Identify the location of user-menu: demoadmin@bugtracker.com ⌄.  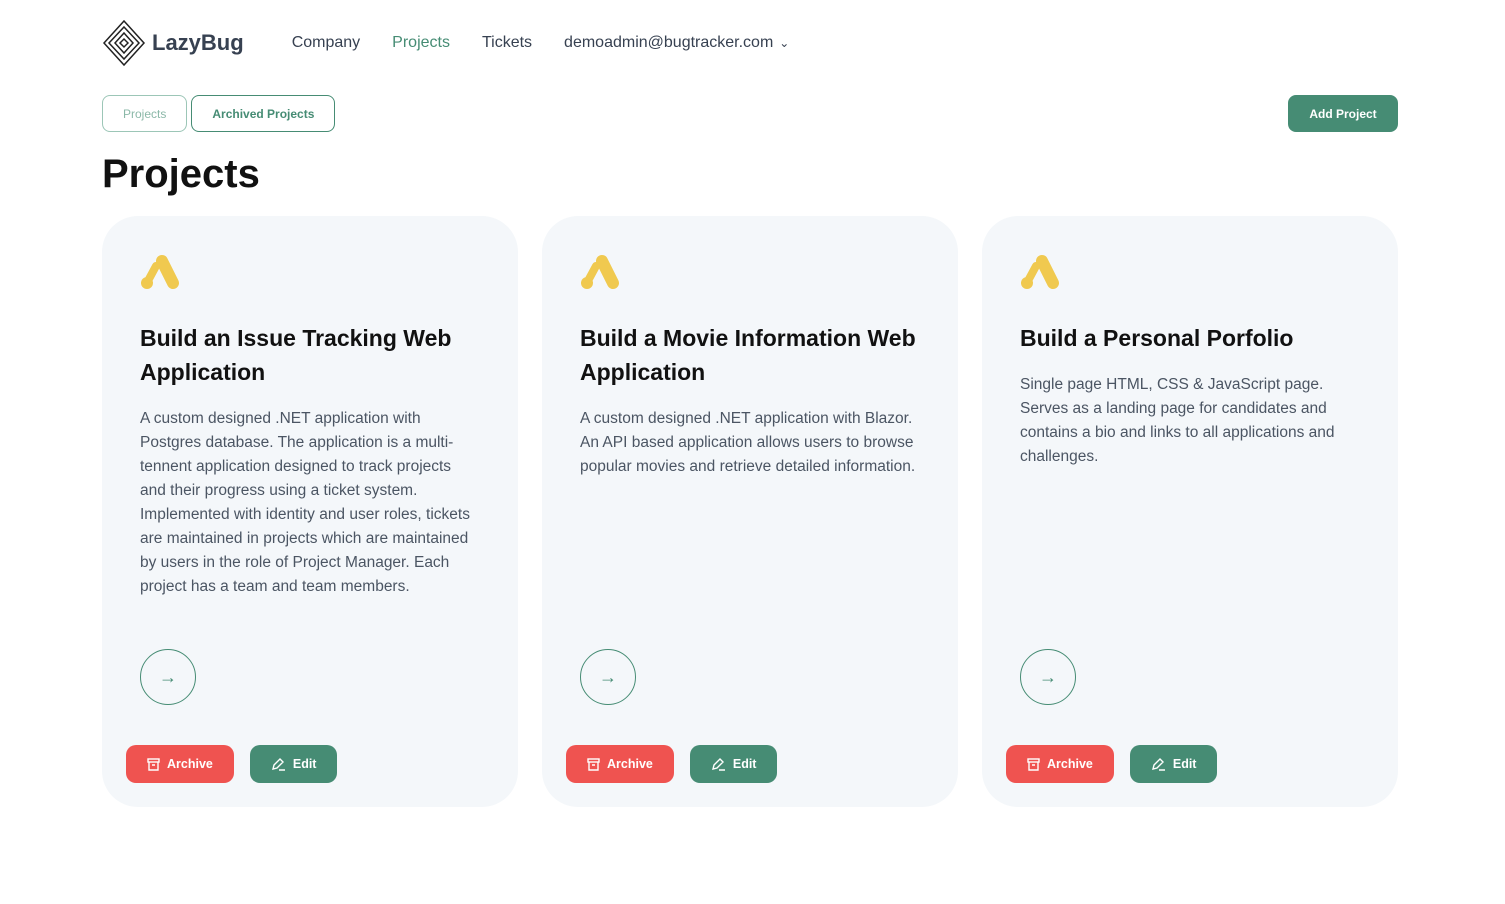
(676, 43).